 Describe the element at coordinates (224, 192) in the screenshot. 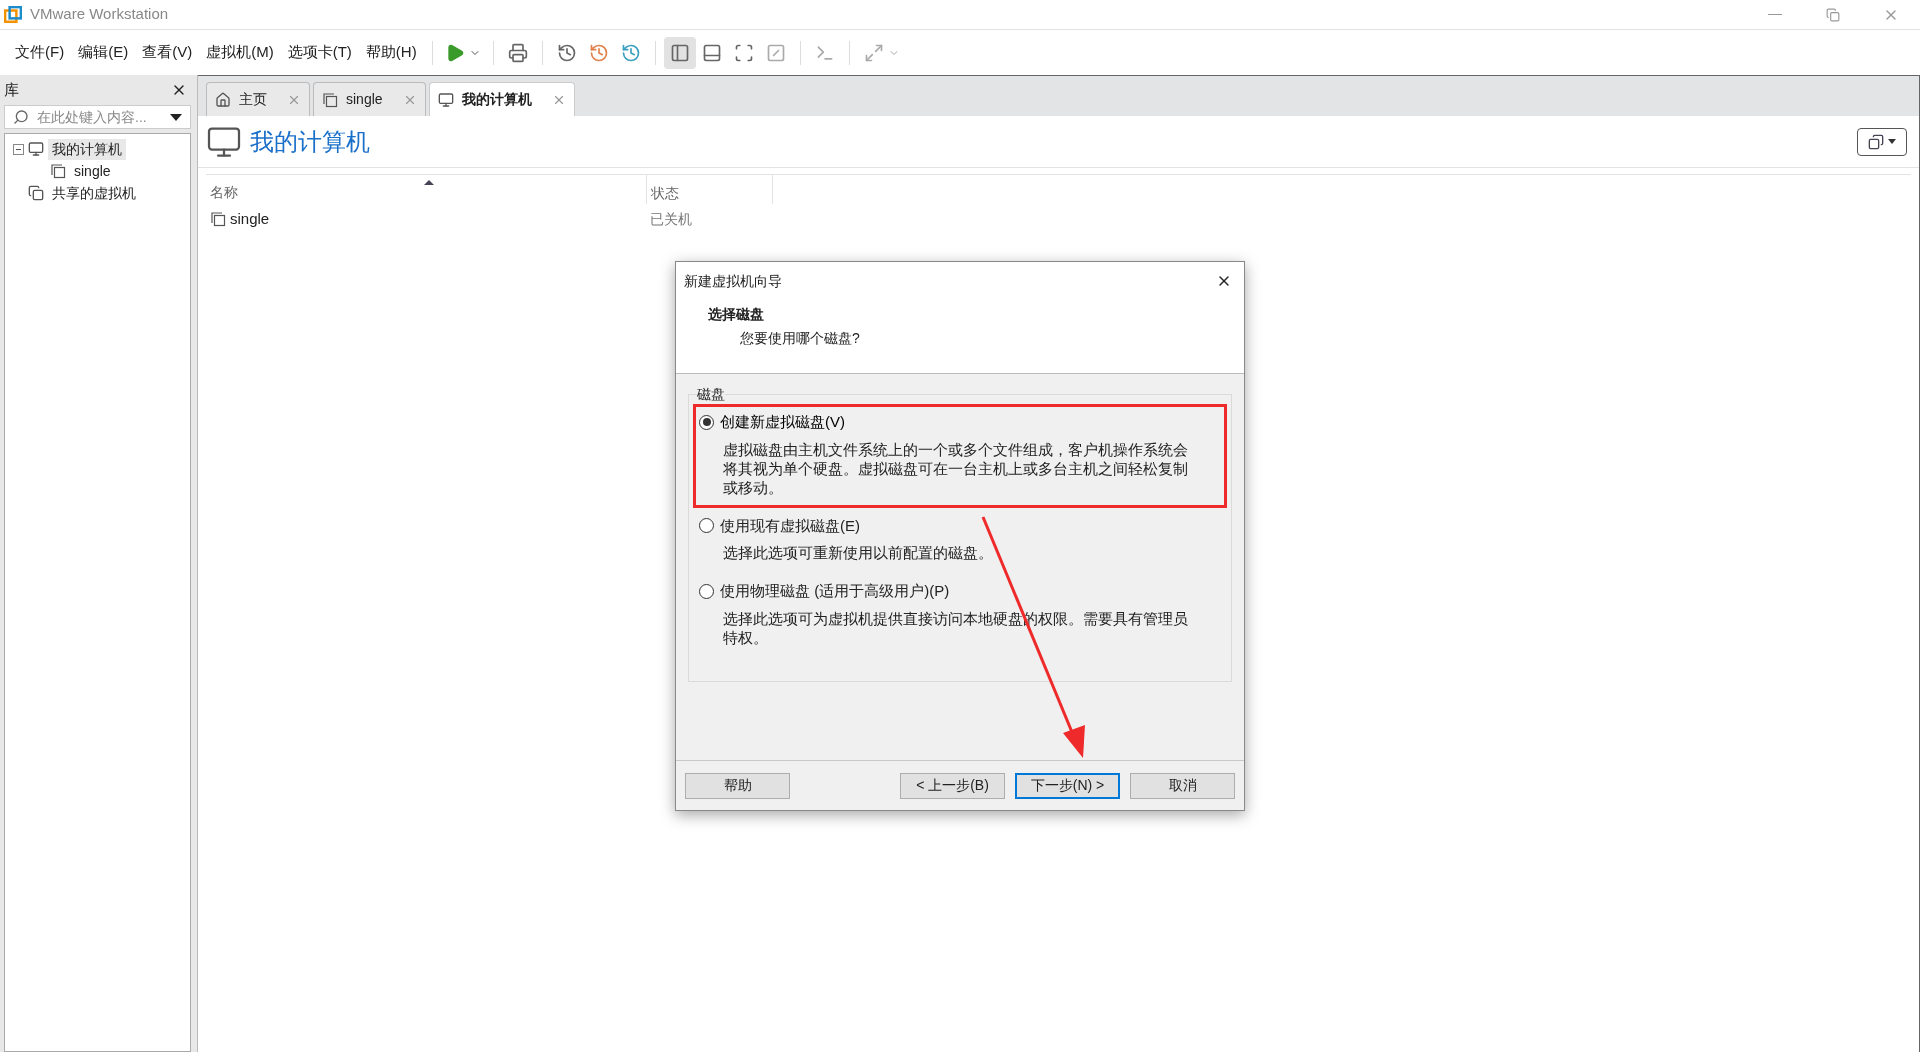

I see `column-header: 名称` at that location.